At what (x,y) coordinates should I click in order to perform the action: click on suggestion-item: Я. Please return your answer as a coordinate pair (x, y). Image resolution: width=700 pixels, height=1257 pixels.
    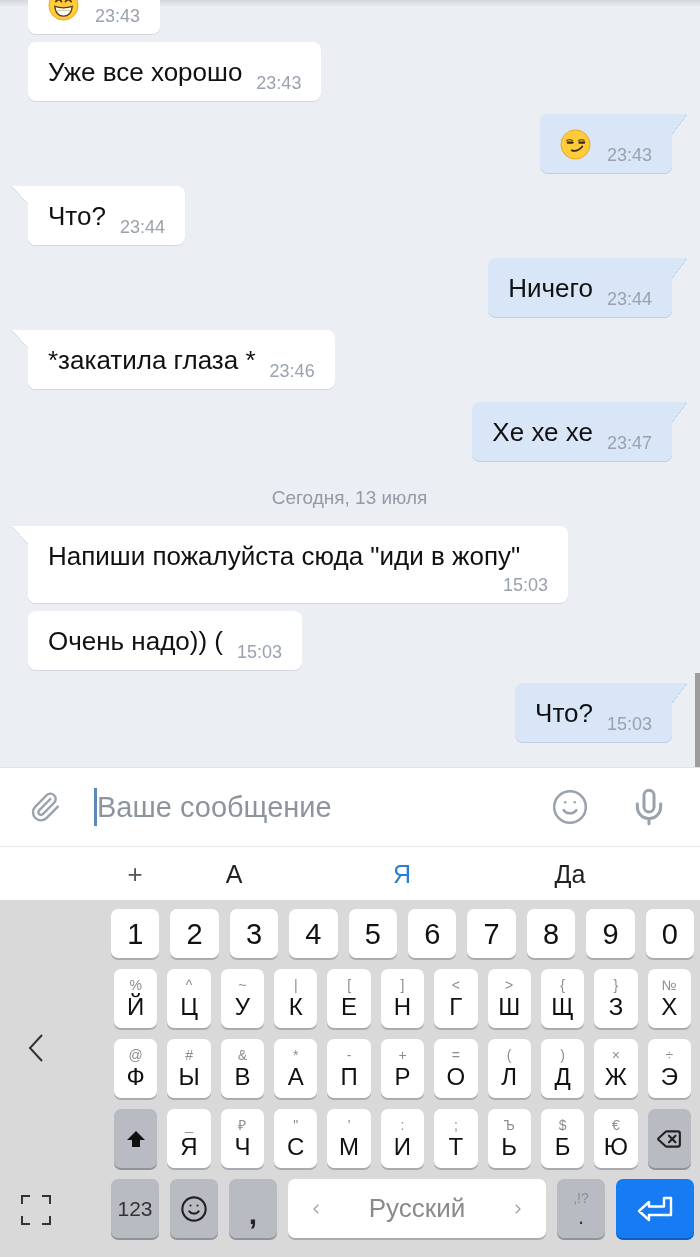
    Looking at the image, I should click on (402, 873).